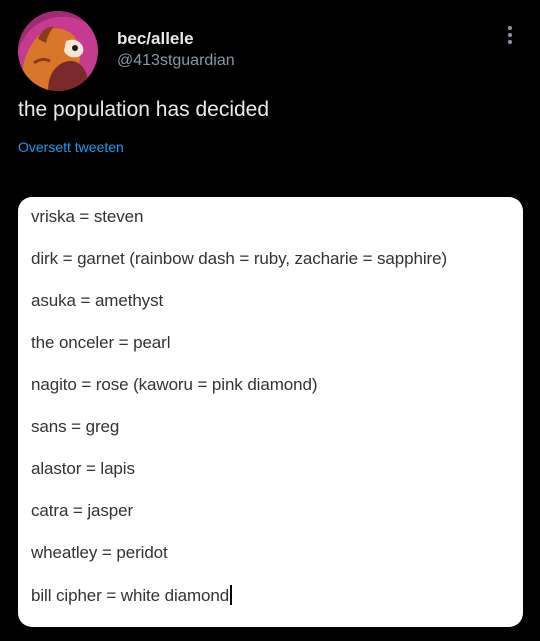  What do you see at coordinates (99, 552) in the screenshot?
I see `media-line: wheatley = peridot` at bounding box center [99, 552].